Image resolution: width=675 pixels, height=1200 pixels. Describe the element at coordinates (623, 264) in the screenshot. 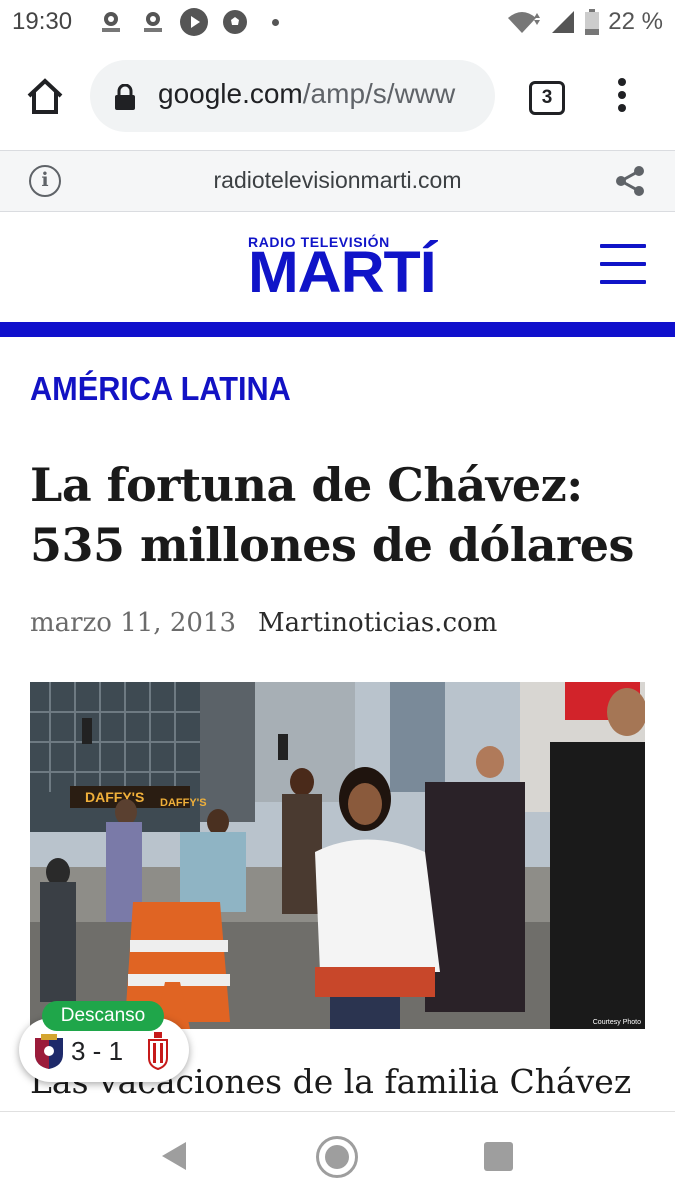

I see `hamburger-menu-icon` at that location.